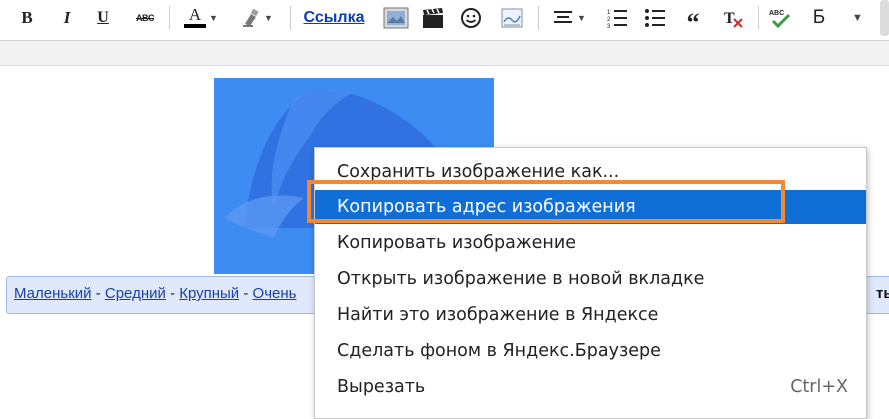  I want to click on underline-button: U, so click(103, 18).